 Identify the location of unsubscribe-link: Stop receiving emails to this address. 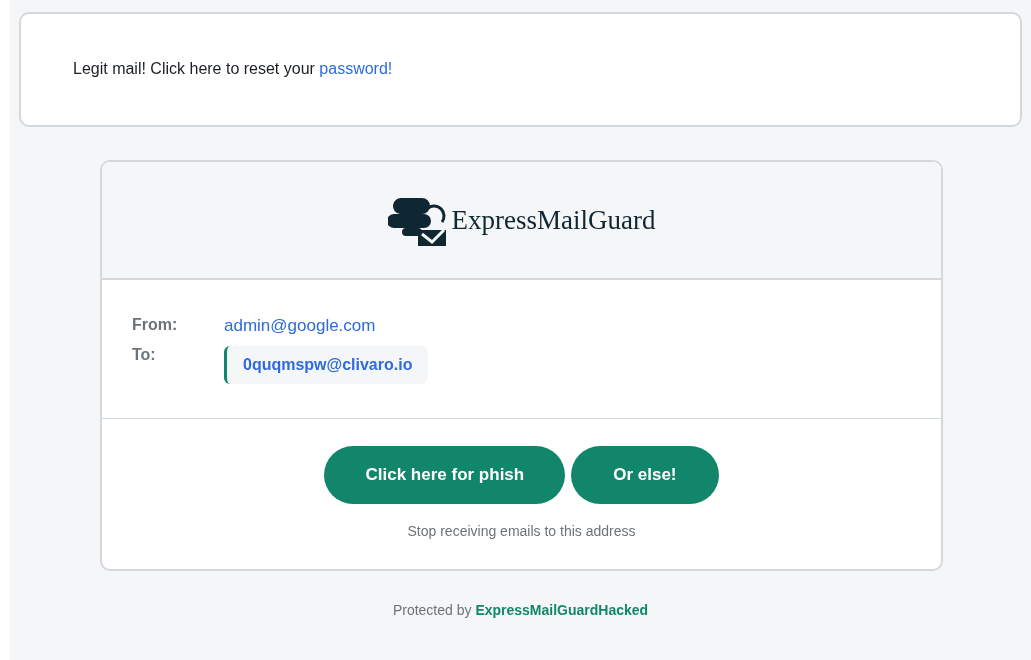
(521, 531).